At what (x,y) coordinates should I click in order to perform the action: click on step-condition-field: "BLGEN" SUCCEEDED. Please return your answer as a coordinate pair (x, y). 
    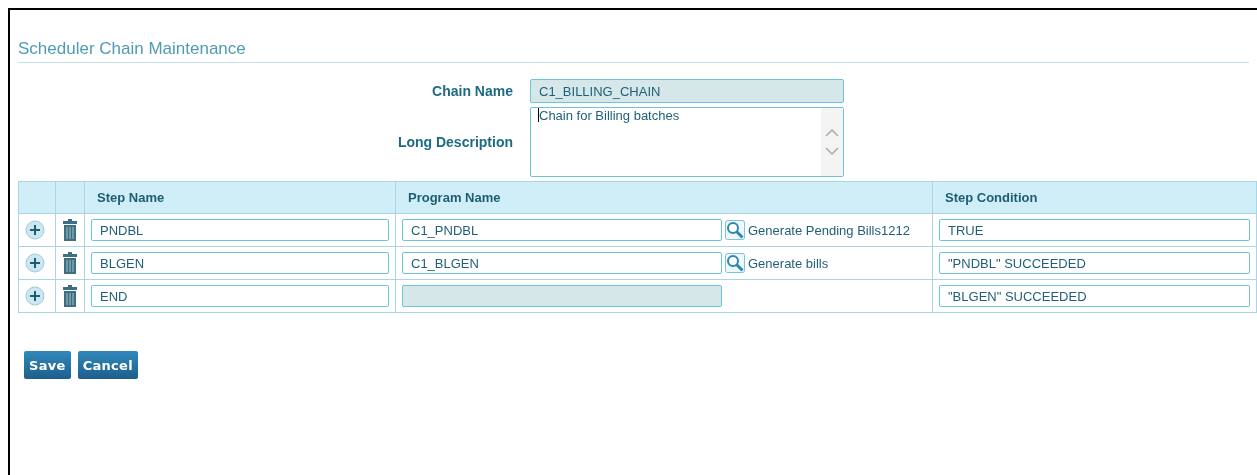
    Looking at the image, I should click on (1094, 296).